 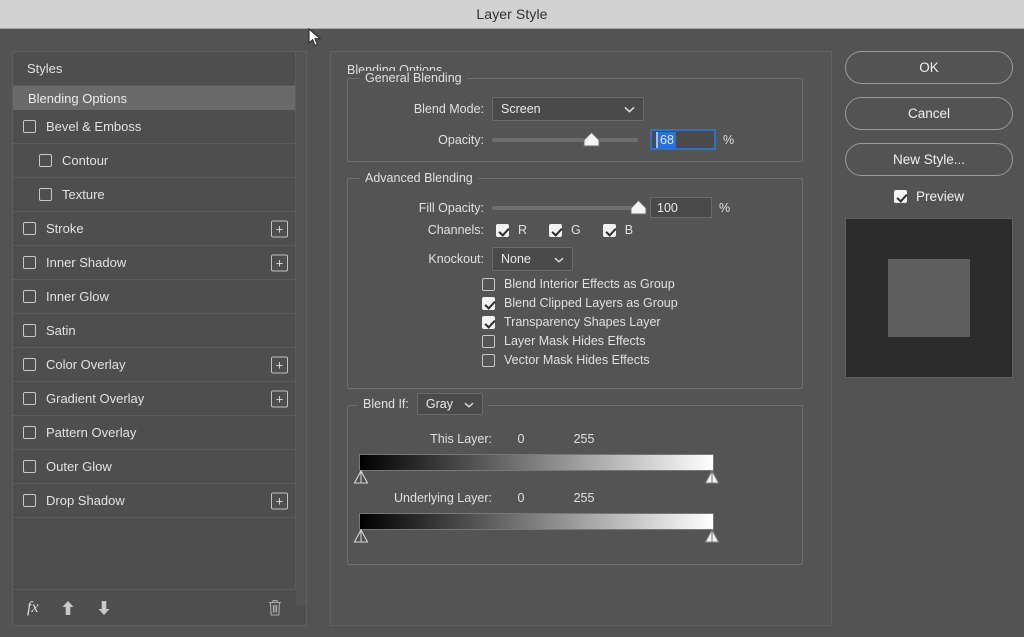 I want to click on channel-g-checkbox, so click(x=556, y=230).